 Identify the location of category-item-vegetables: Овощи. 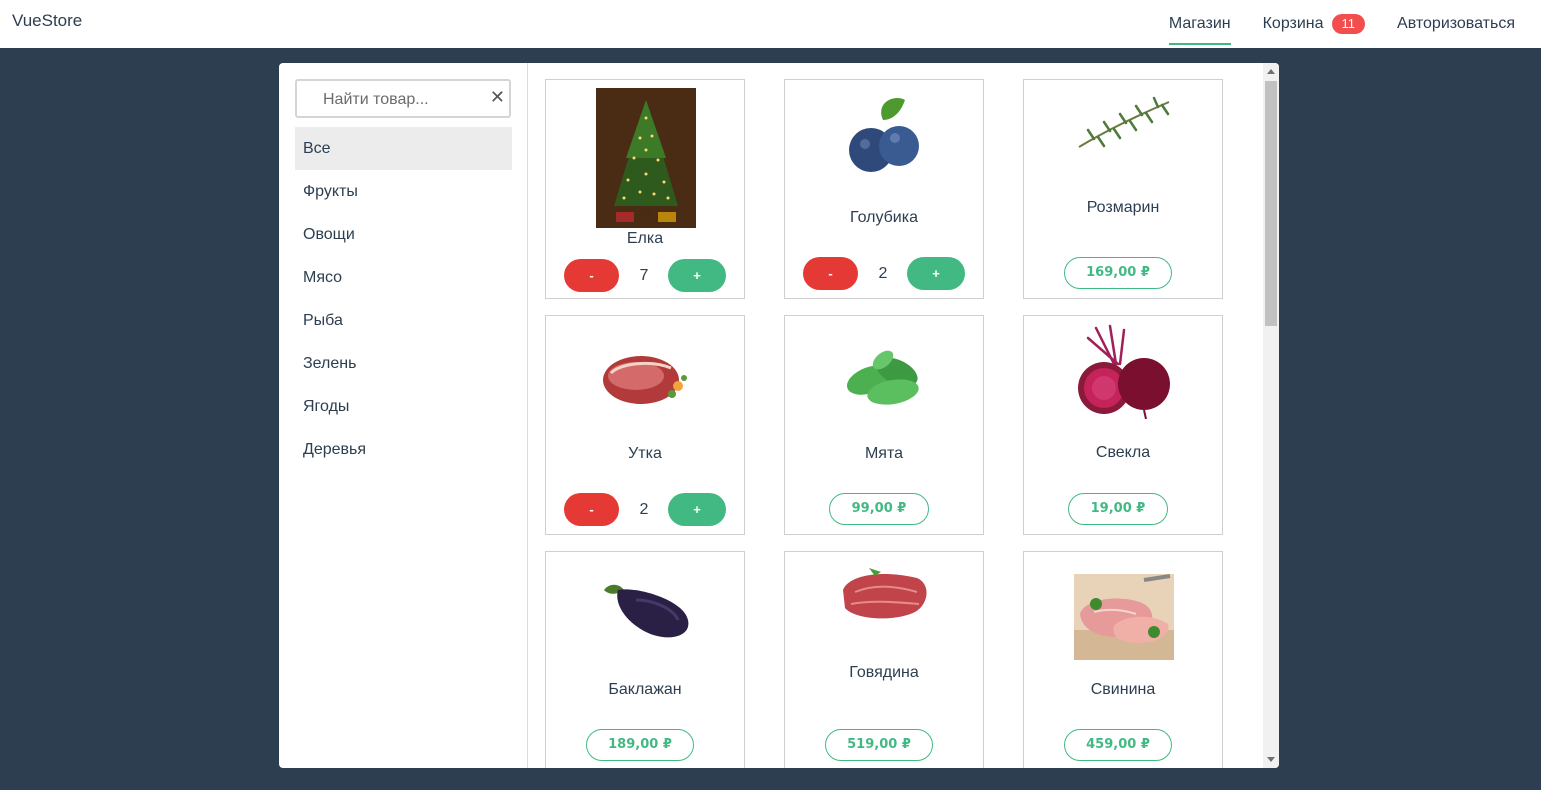
(403, 234).